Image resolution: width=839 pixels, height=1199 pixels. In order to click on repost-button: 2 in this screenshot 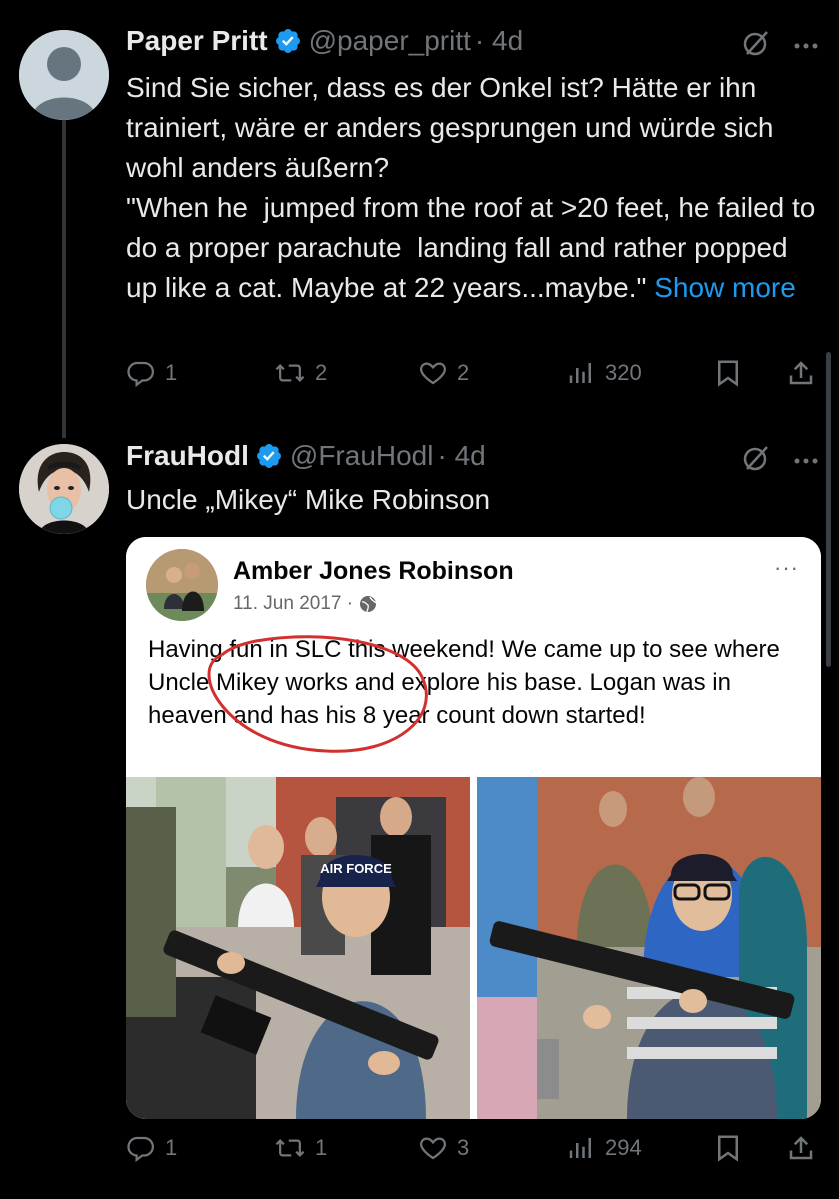, I will do `click(300, 373)`.